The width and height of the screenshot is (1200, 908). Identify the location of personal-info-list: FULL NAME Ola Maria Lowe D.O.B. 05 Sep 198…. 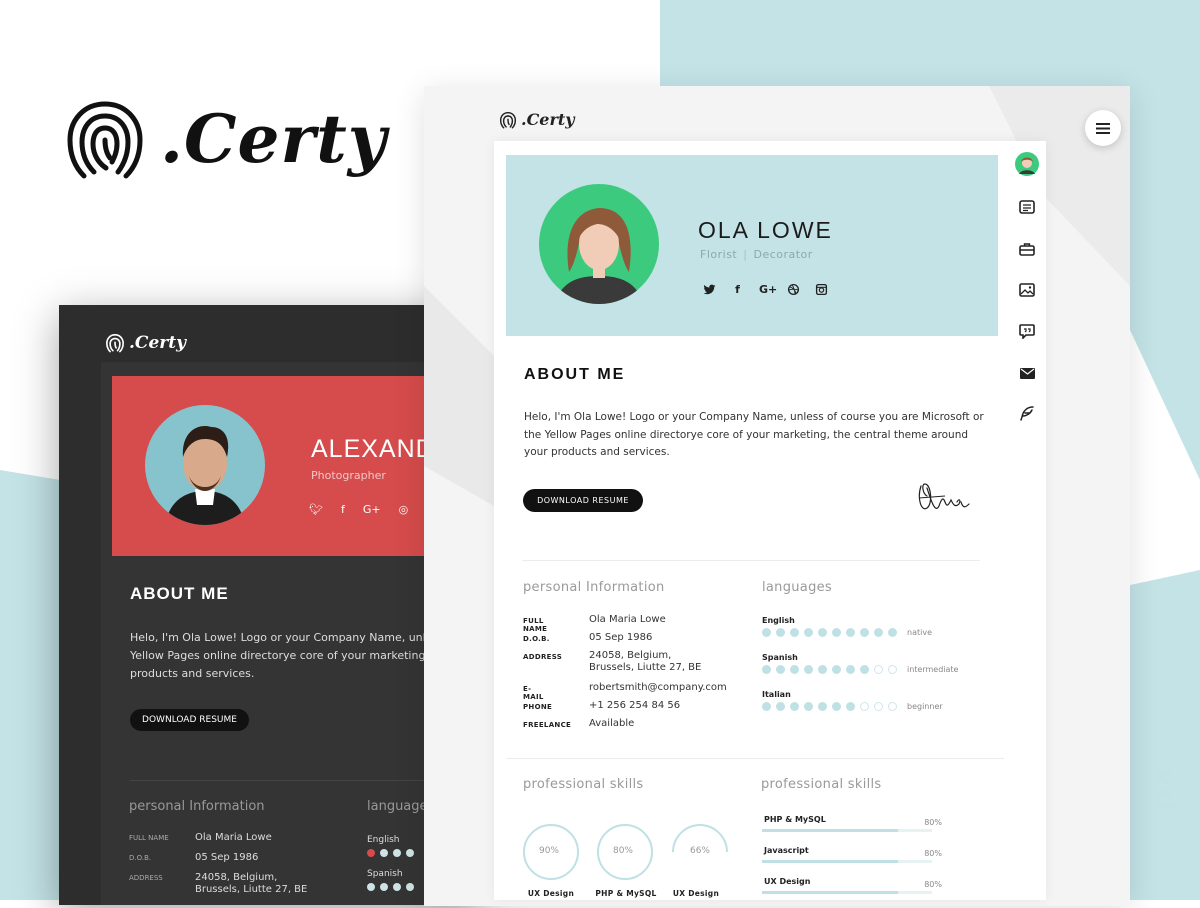
(222, 868).